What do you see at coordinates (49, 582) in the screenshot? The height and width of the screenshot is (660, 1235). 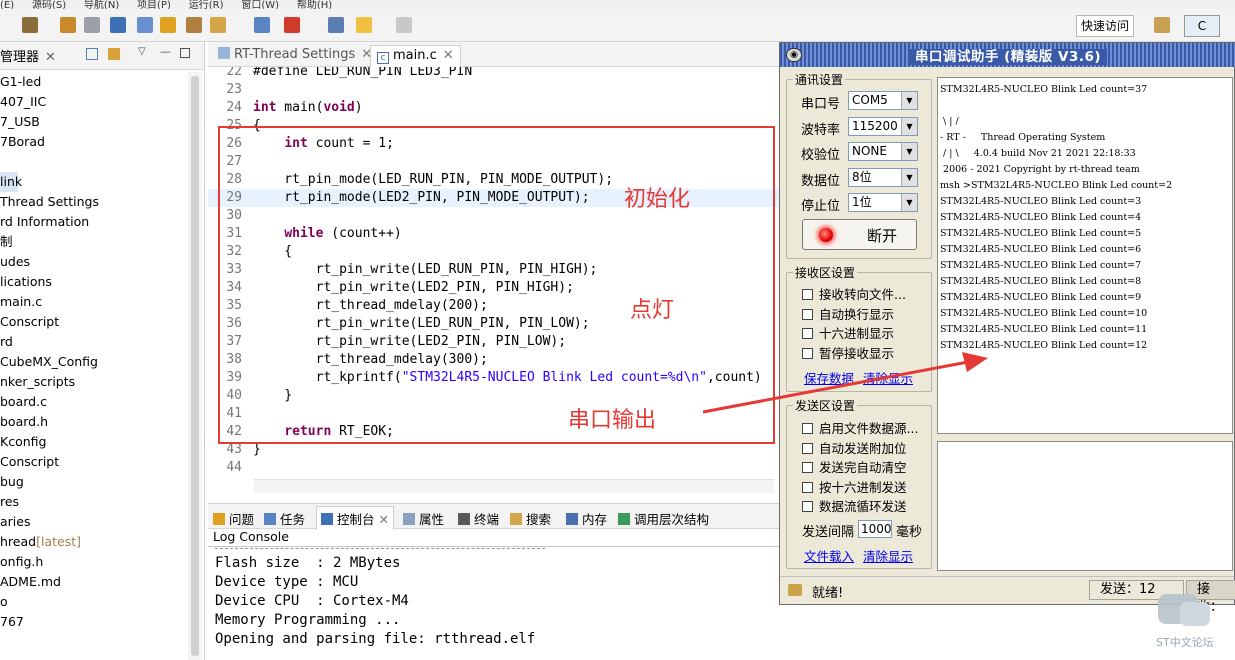 I see `tree-item: ADME.md` at bounding box center [49, 582].